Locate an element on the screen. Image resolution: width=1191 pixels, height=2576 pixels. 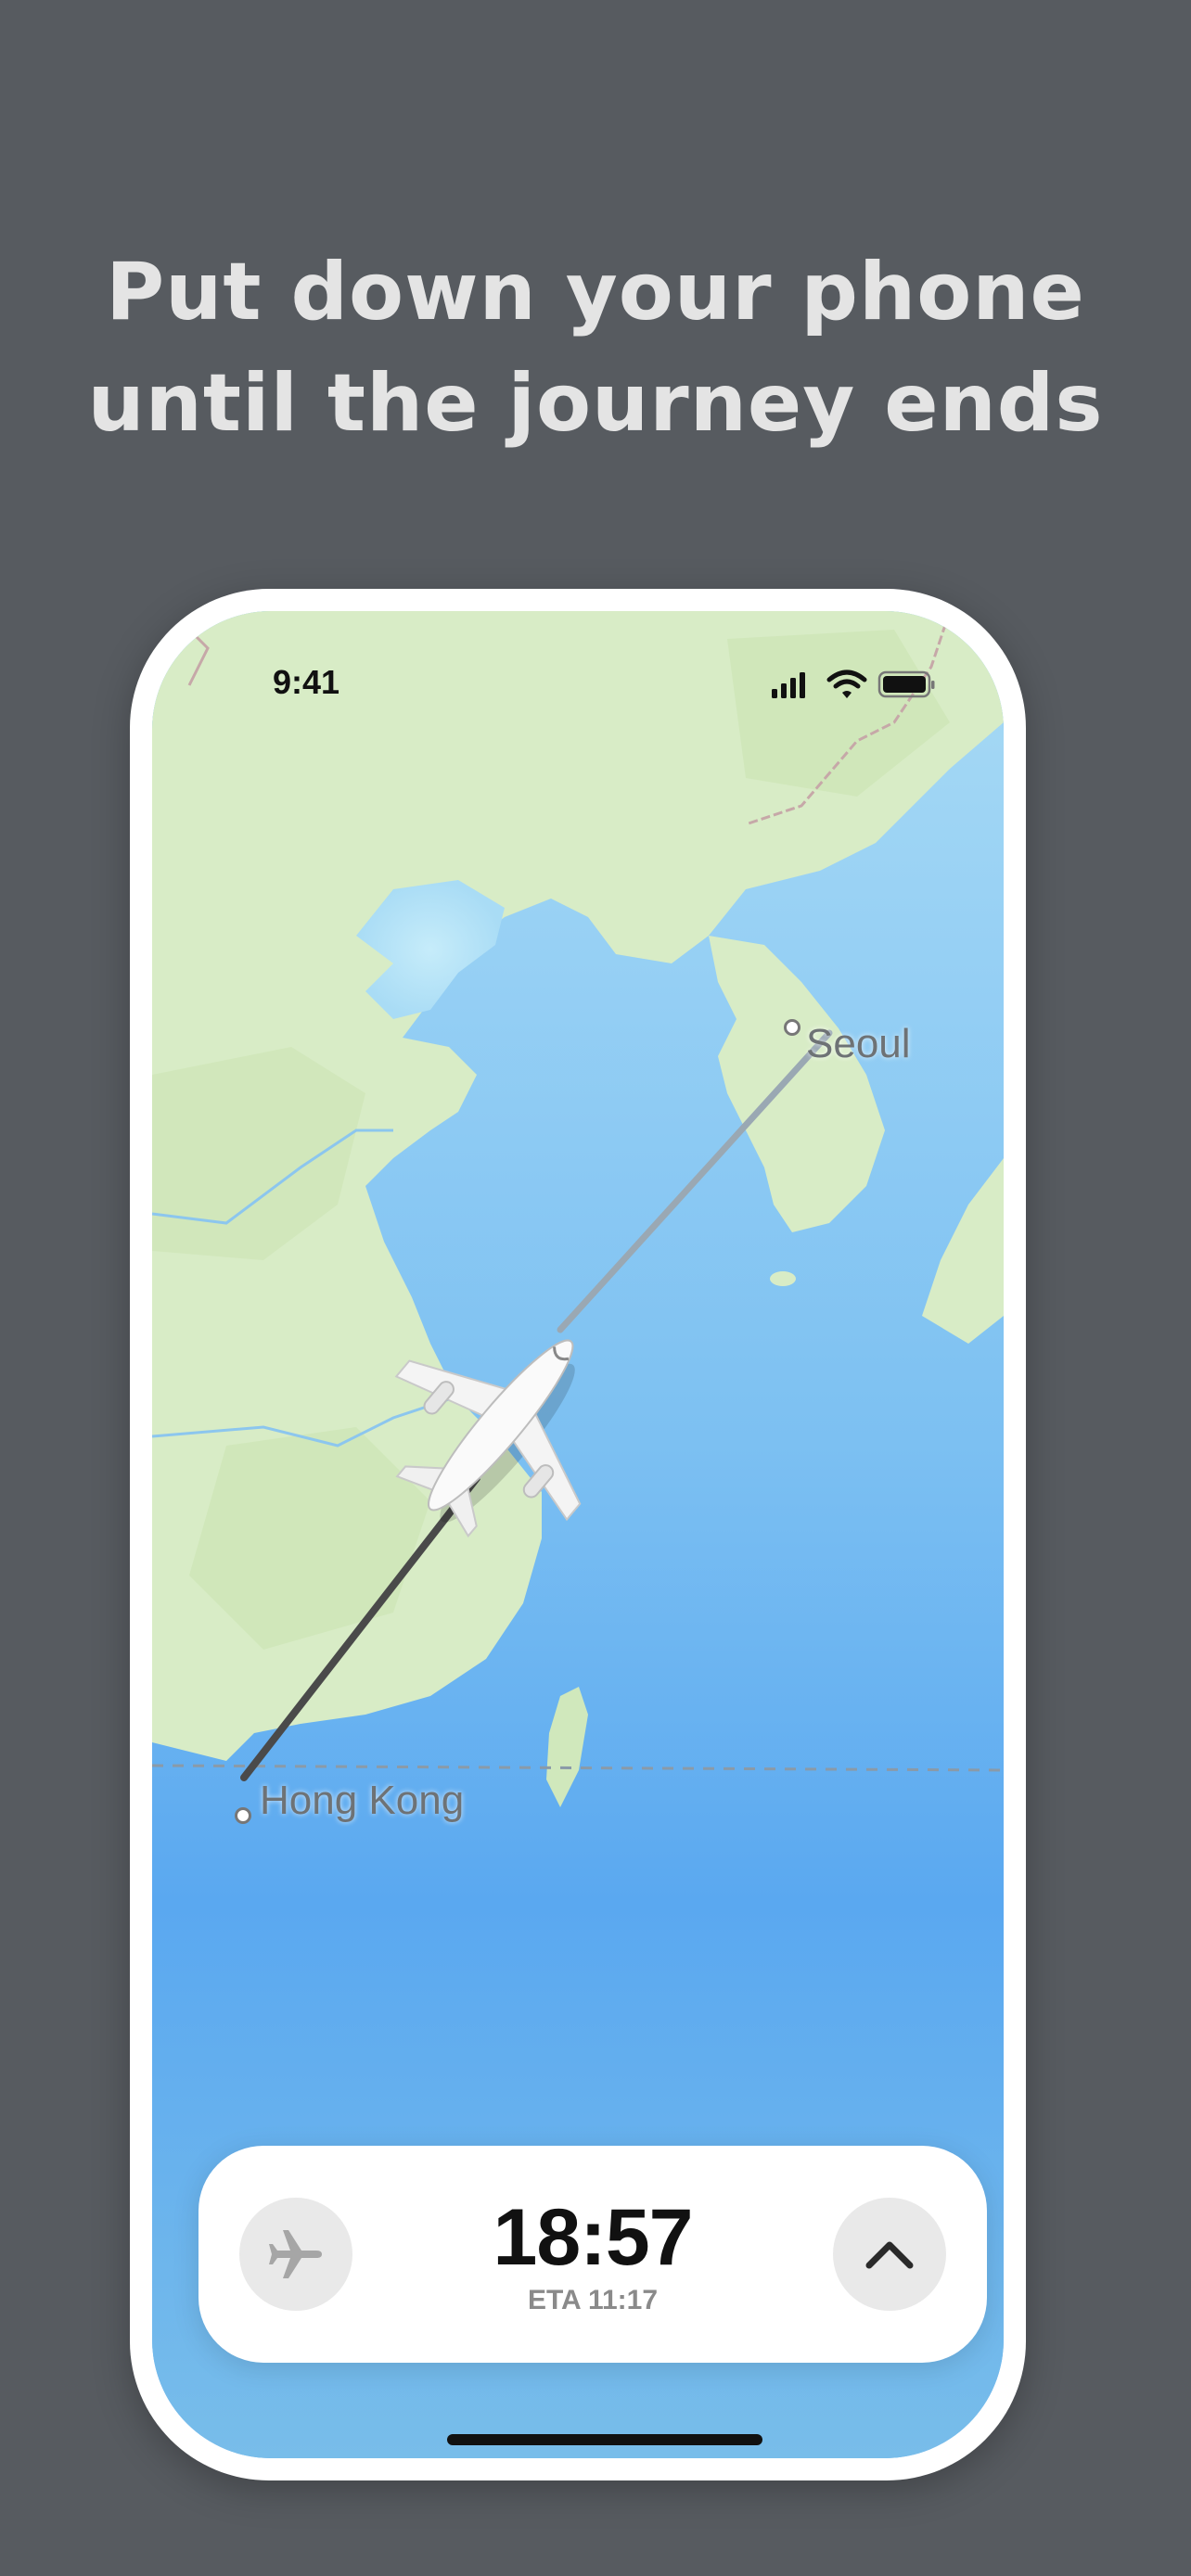
seoul-label: Seoul is located at coordinates (858, 1043).